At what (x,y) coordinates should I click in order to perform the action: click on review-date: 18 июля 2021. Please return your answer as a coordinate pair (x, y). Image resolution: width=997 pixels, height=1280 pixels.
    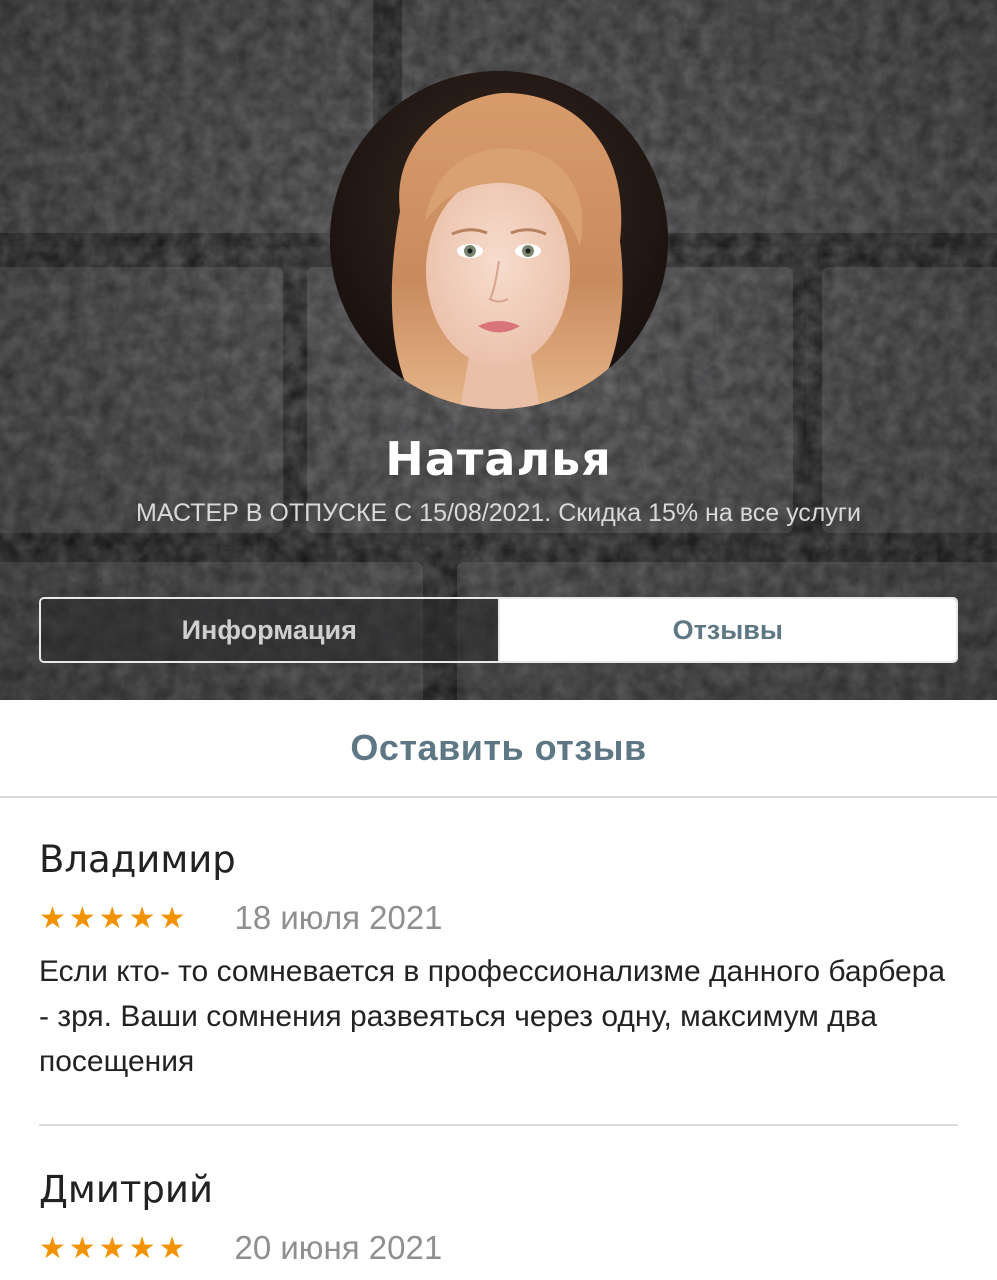
    Looking at the image, I should click on (338, 917).